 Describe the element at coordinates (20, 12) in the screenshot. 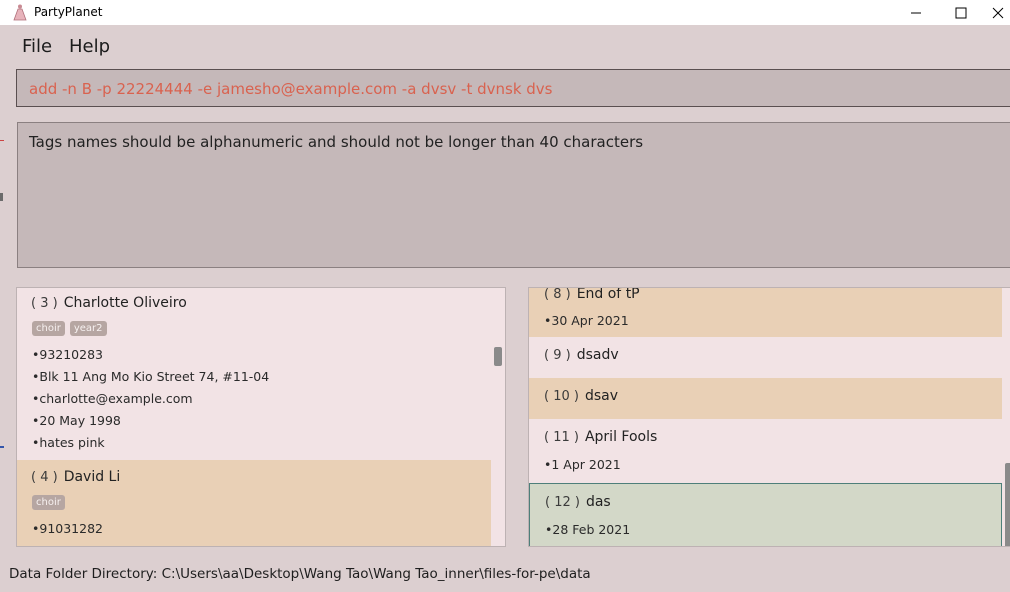

I see `party-dress-icon` at that location.